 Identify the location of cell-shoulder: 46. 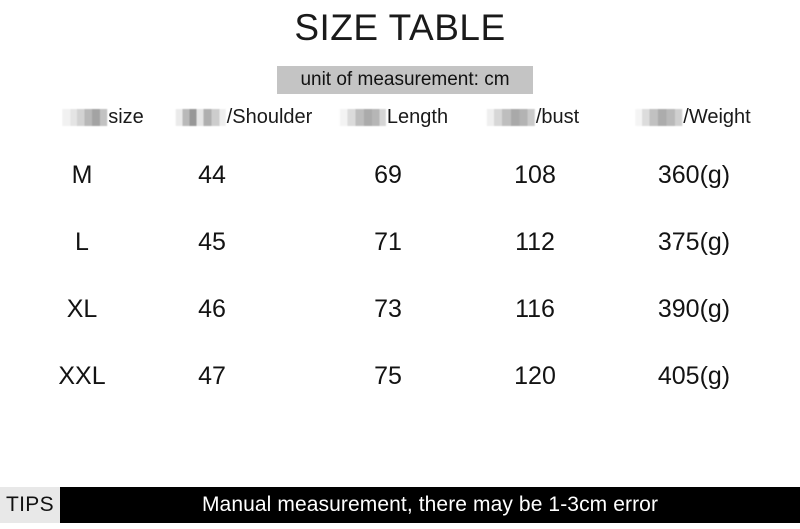
(212, 309).